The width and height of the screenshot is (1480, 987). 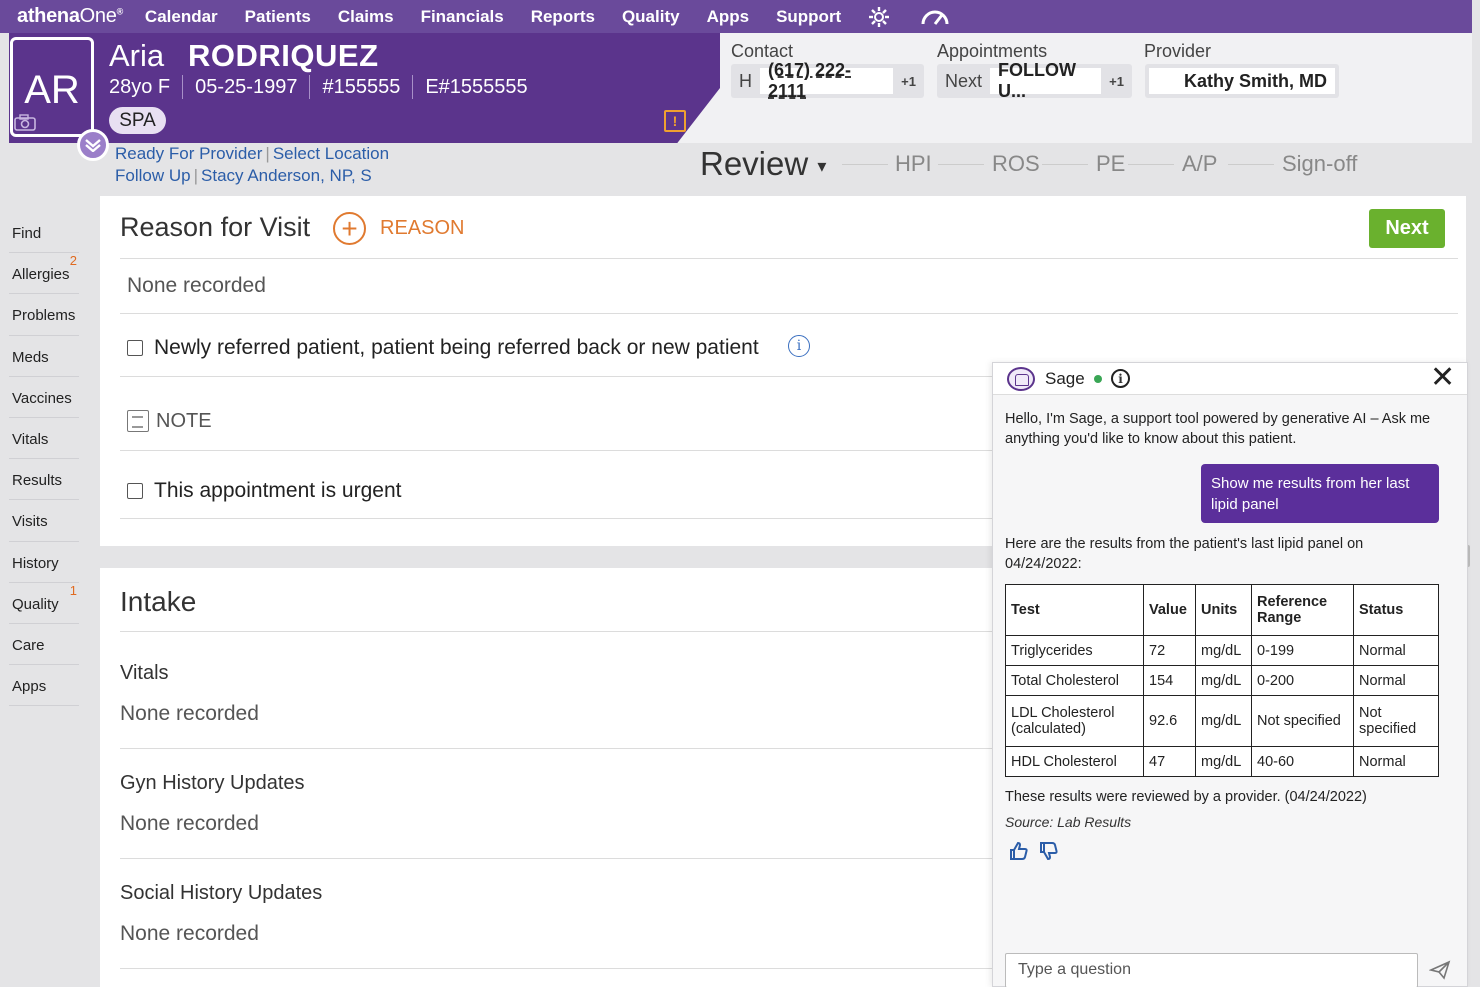 What do you see at coordinates (1319, 164) in the screenshot?
I see `step-sign-off: Sign-off` at bounding box center [1319, 164].